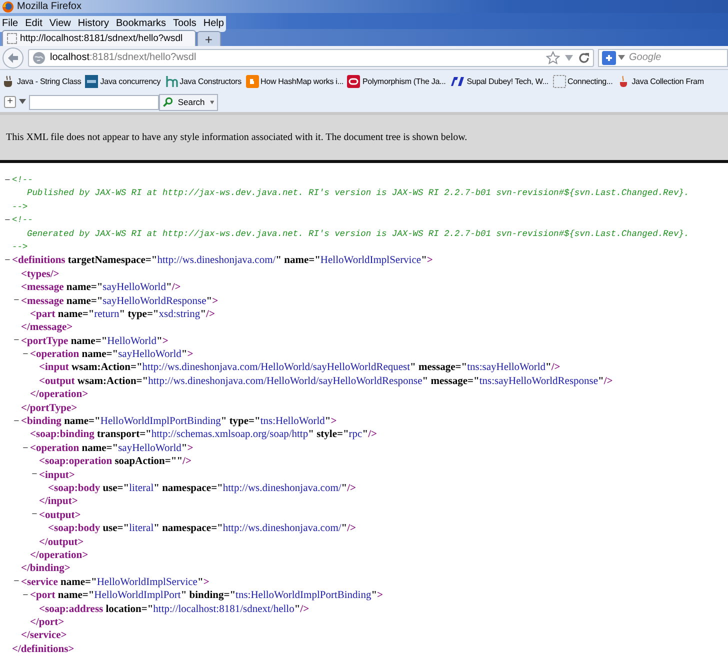 This screenshot has width=728, height=663. I want to click on add-button: +, so click(10, 102).